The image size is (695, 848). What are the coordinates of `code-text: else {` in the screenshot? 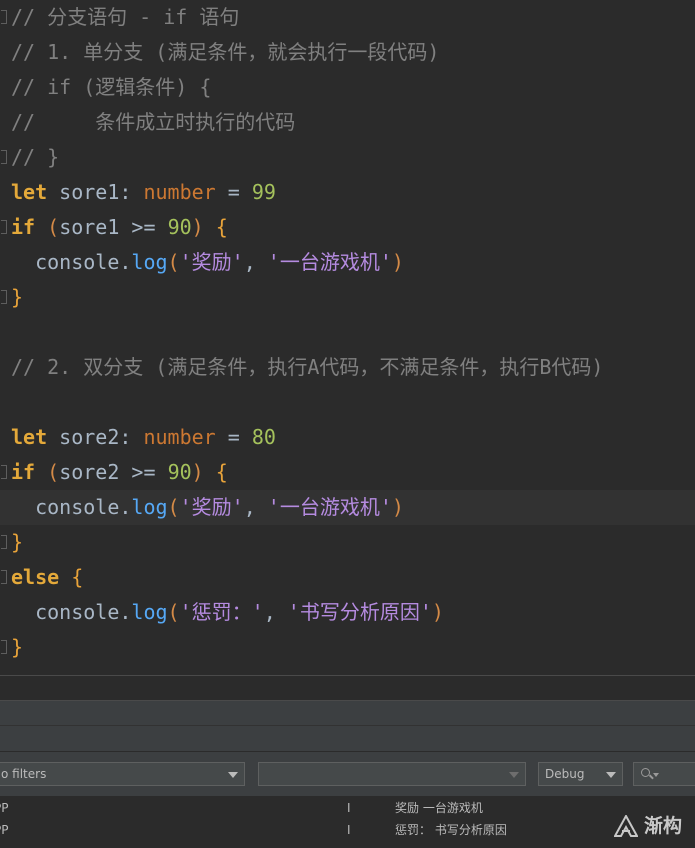 It's located at (47, 577).